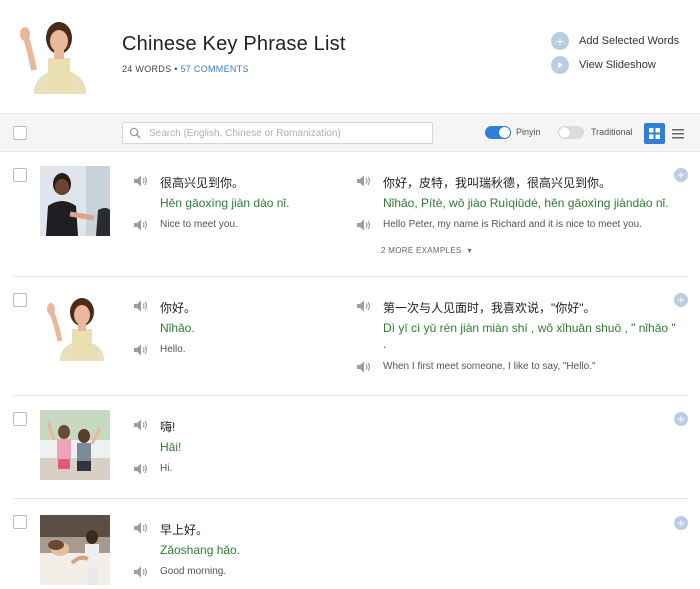  I want to click on phrase-chinese: 早上好。, so click(184, 530).